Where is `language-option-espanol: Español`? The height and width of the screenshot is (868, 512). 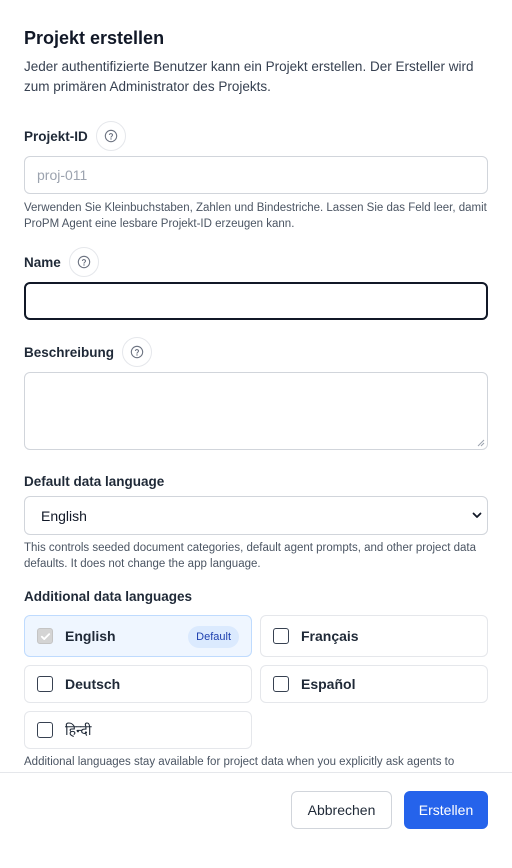
language-option-espanol: Español is located at coordinates (374, 684).